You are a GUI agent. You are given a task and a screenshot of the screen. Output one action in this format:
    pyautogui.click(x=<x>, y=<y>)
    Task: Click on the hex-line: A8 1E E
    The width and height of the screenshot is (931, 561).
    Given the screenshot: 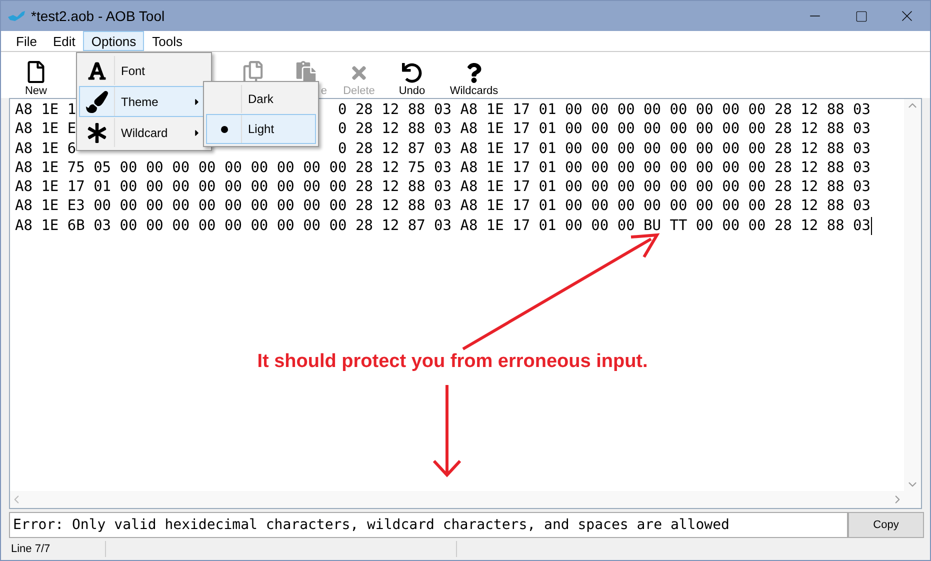 What is the action you would take?
    pyautogui.click(x=45, y=130)
    